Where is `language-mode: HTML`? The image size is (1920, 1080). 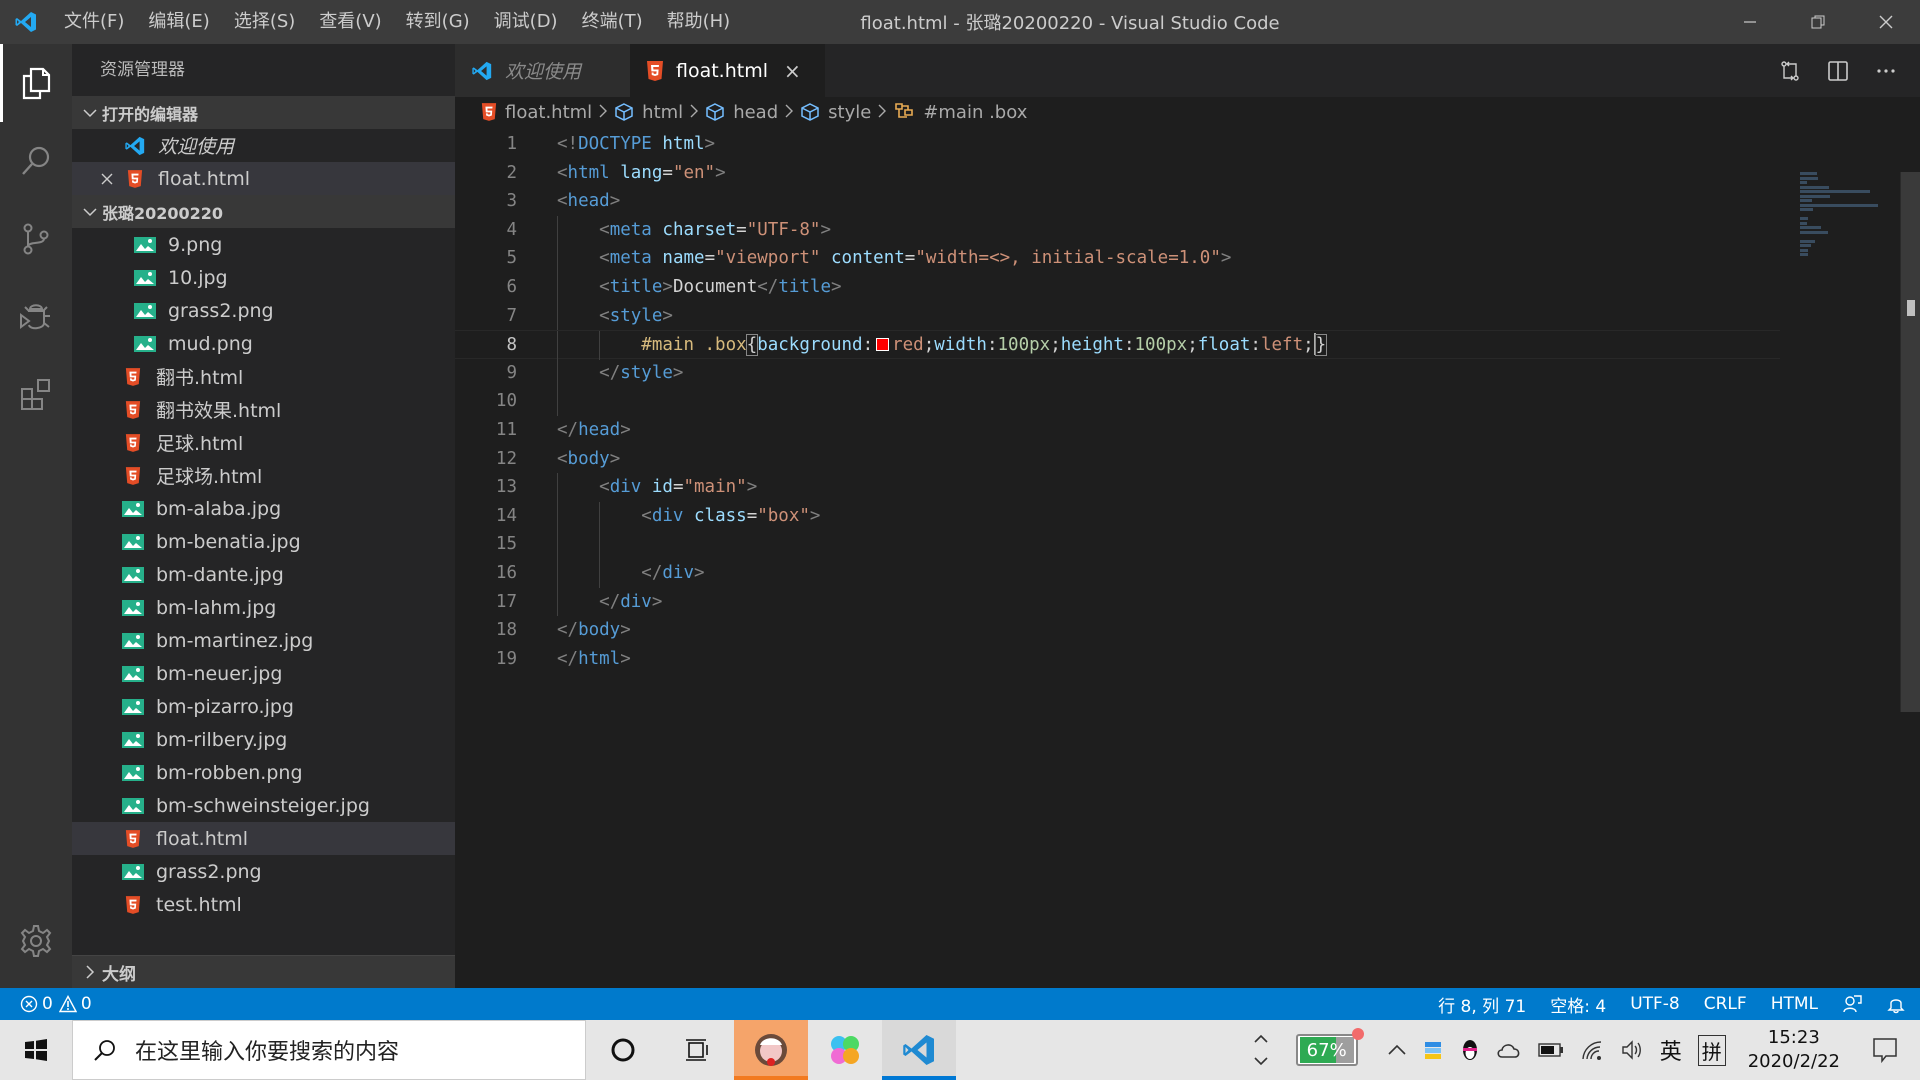 language-mode: HTML is located at coordinates (1794, 1004).